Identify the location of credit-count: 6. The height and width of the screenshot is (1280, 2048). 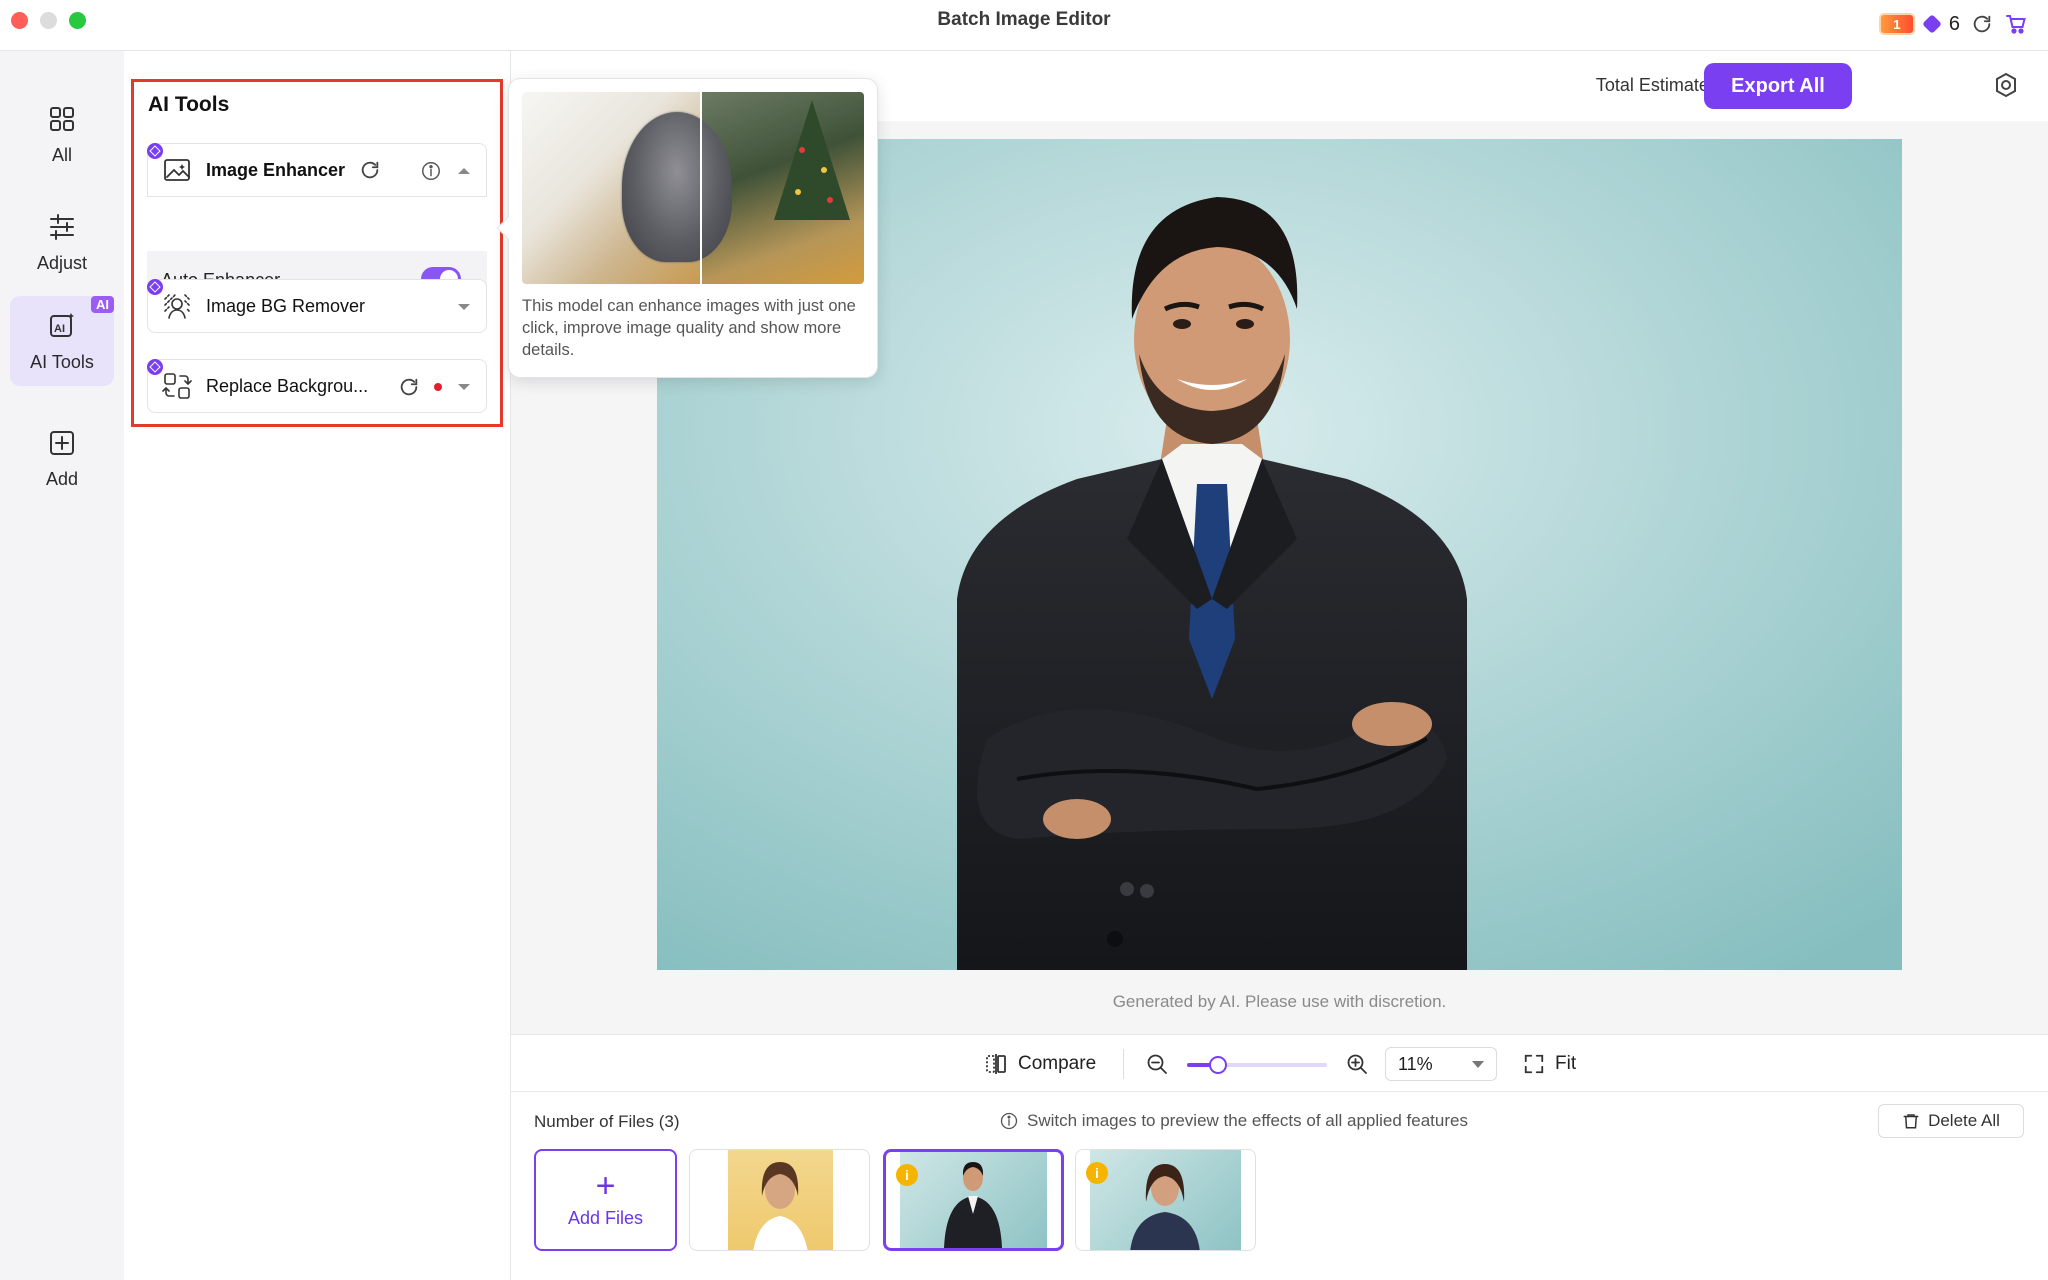
(1954, 23).